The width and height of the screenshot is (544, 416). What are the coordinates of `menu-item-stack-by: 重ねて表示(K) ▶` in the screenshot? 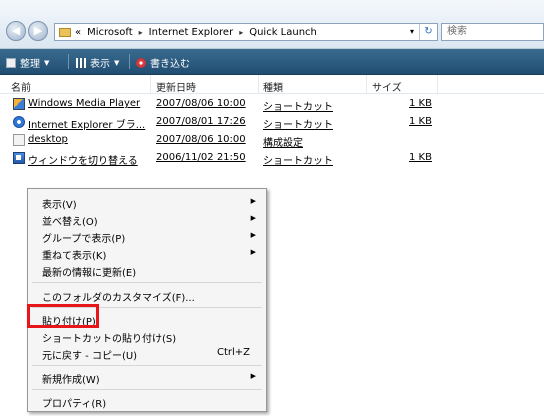 It's located at (153, 253).